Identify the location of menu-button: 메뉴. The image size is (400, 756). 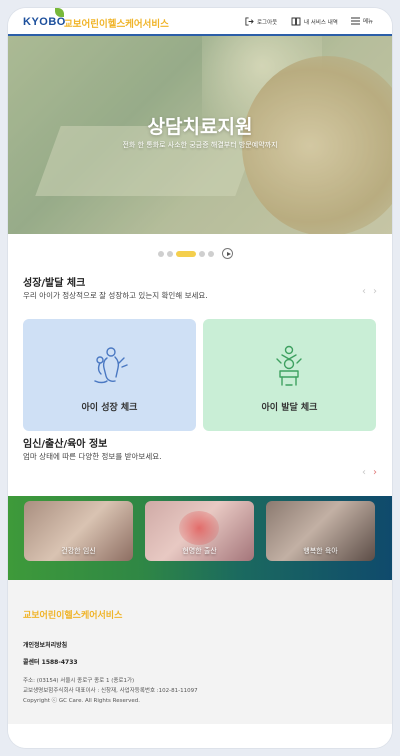
(362, 21).